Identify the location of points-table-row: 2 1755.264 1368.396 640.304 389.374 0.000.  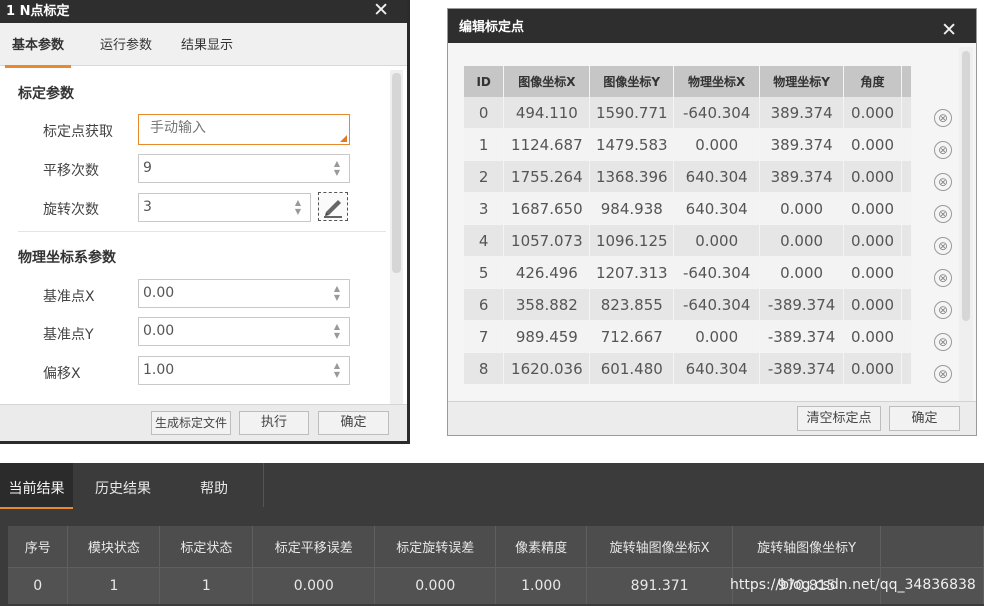
(688, 176).